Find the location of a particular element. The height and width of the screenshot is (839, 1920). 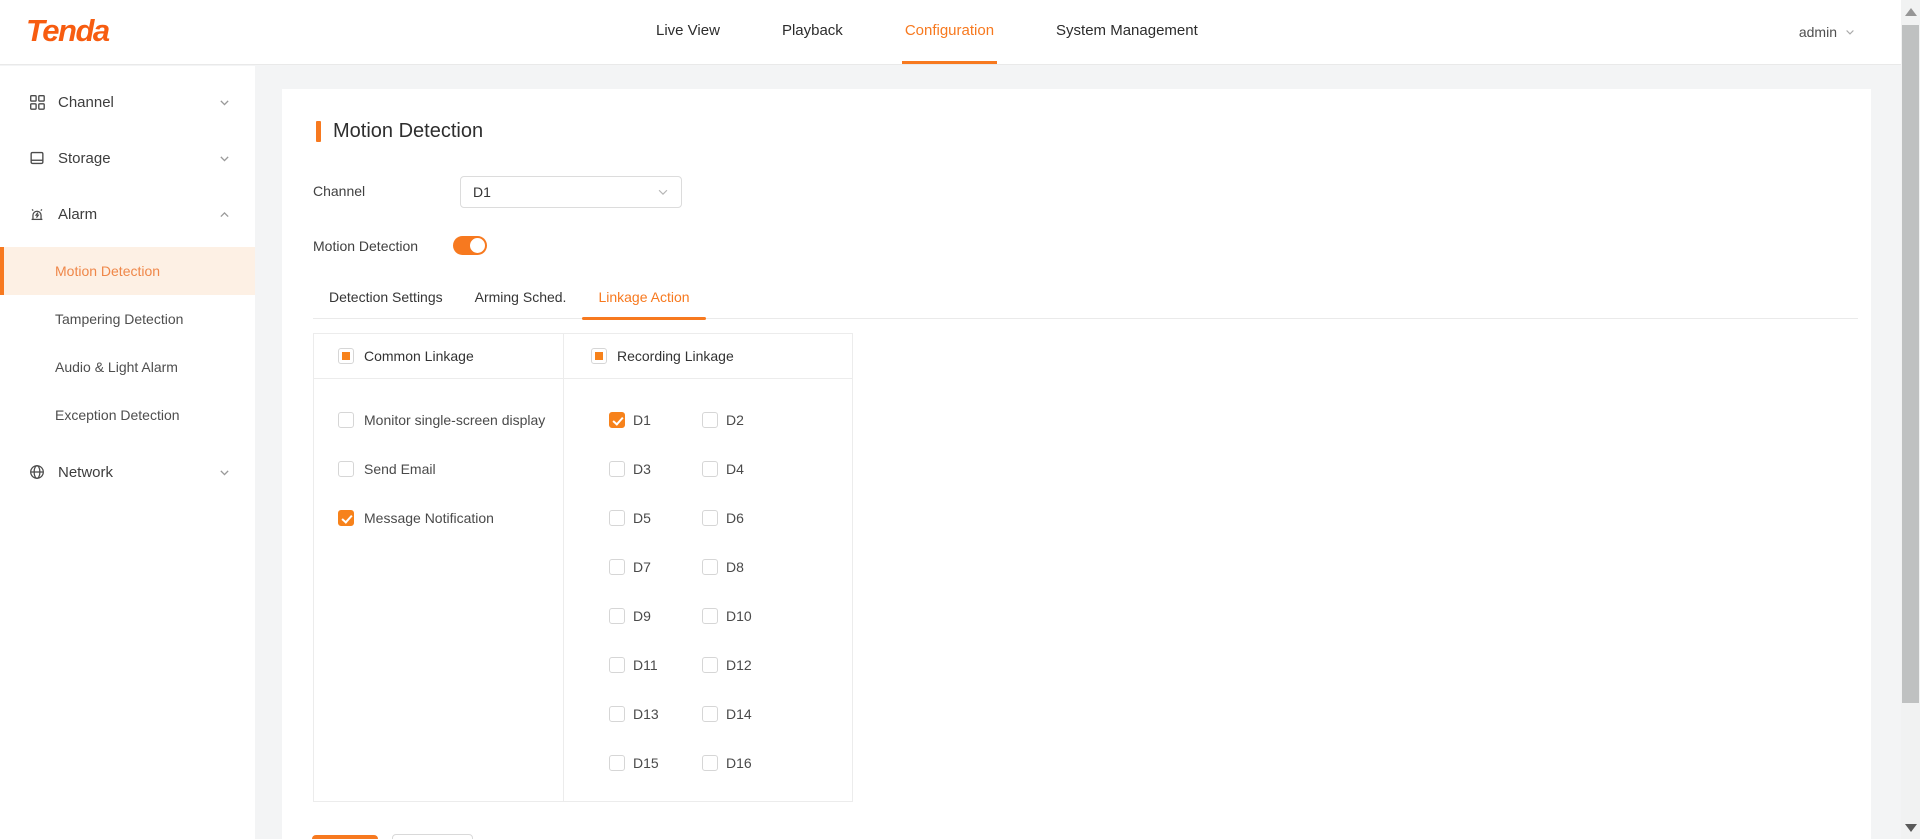

alarm-bell-icon is located at coordinates (37, 214).